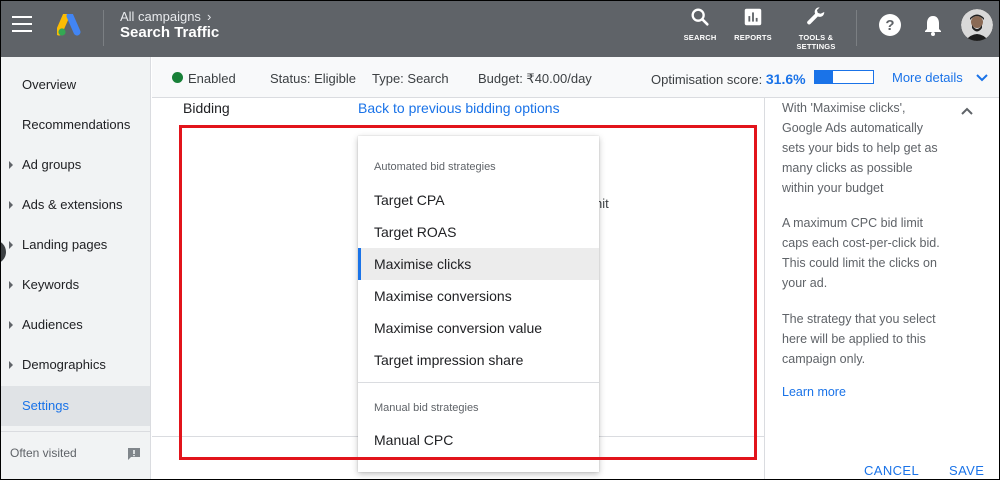 This screenshot has height=480, width=1000. Describe the element at coordinates (891, 470) in the screenshot. I see `cancel-button: CANCEL` at that location.